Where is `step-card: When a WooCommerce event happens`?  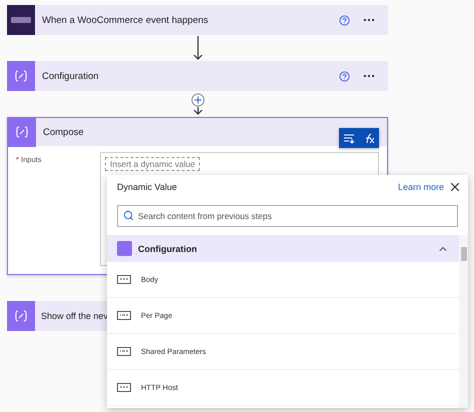
step-card: When a WooCommerce event happens is located at coordinates (197, 20).